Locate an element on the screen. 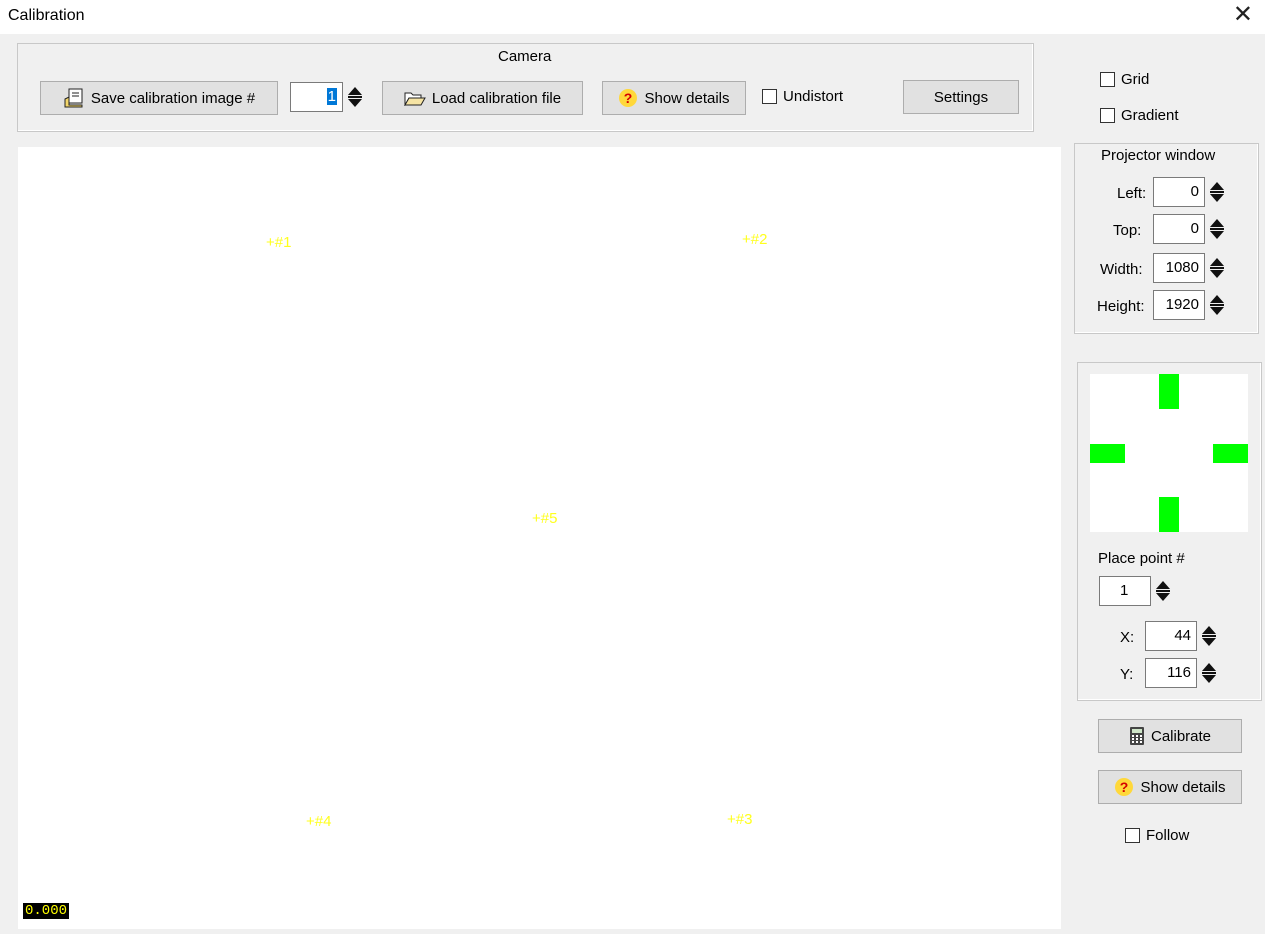 The height and width of the screenshot is (934, 1265). image-number-value: 1 is located at coordinates (331, 96).